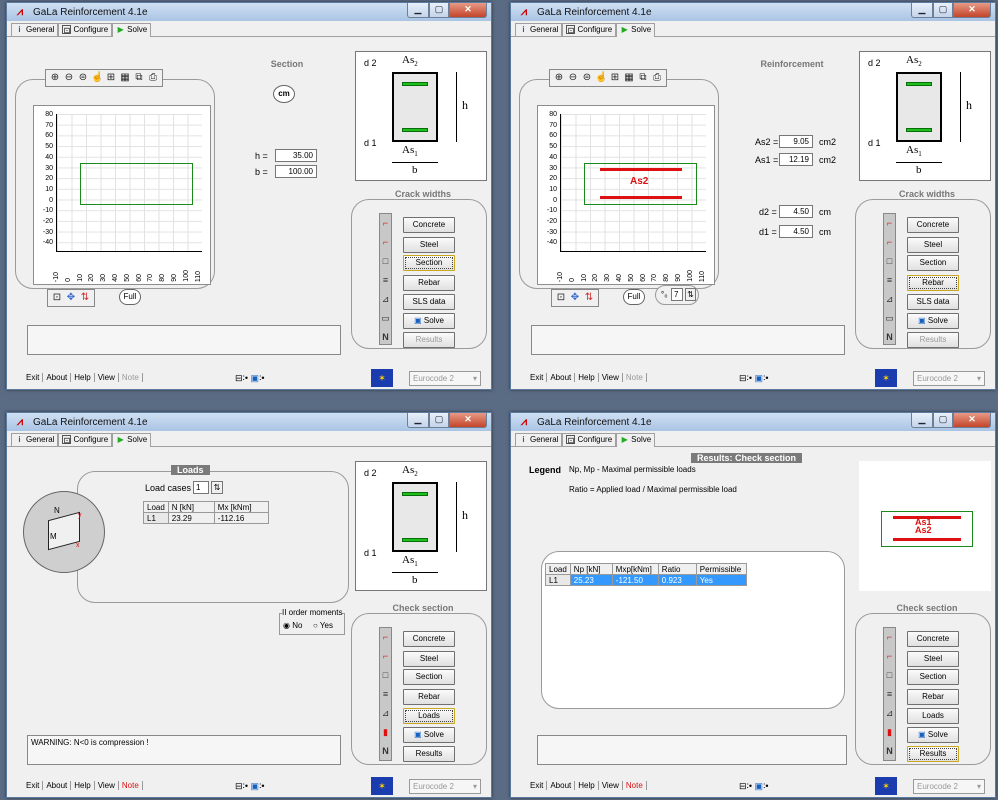  I want to click on units-button: cm, so click(284, 94).